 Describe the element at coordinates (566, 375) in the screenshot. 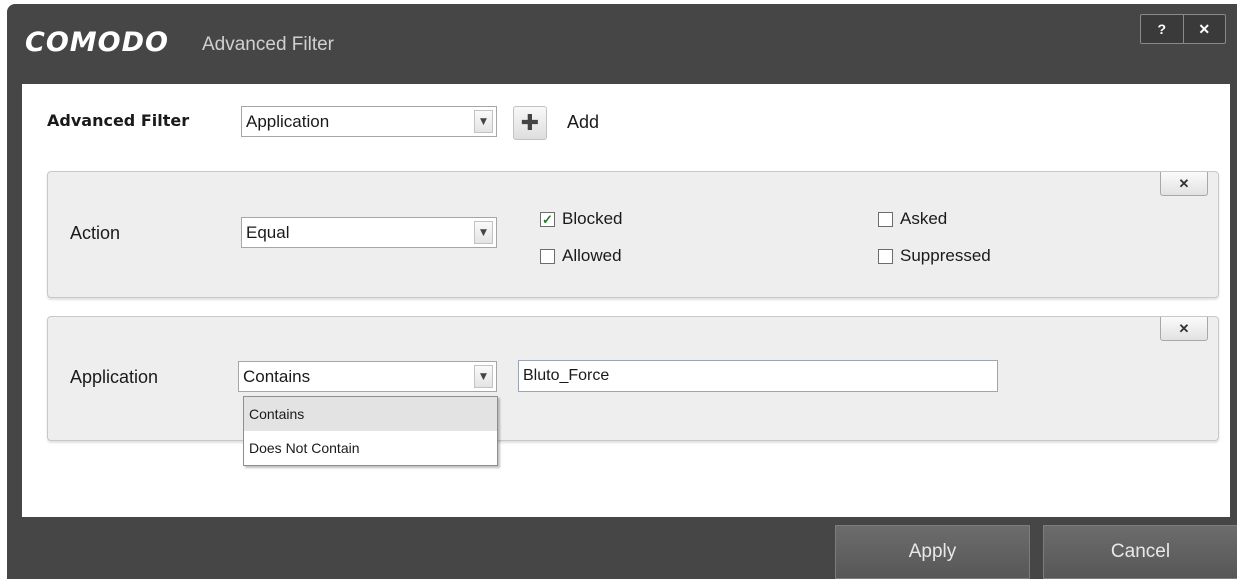

I see `application-name-value: Bluto_Force` at that location.